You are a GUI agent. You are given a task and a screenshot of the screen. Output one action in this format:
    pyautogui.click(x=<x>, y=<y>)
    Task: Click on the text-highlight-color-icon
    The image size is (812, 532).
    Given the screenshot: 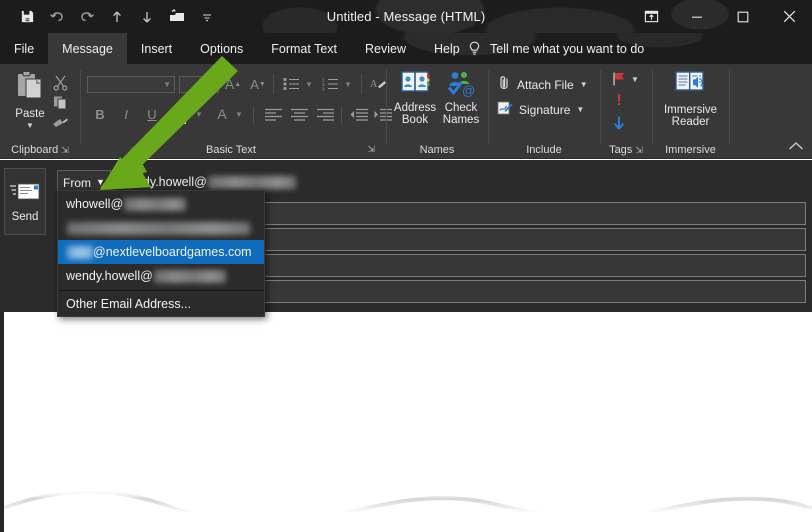 What is the action you would take?
    pyautogui.click(x=181, y=115)
    